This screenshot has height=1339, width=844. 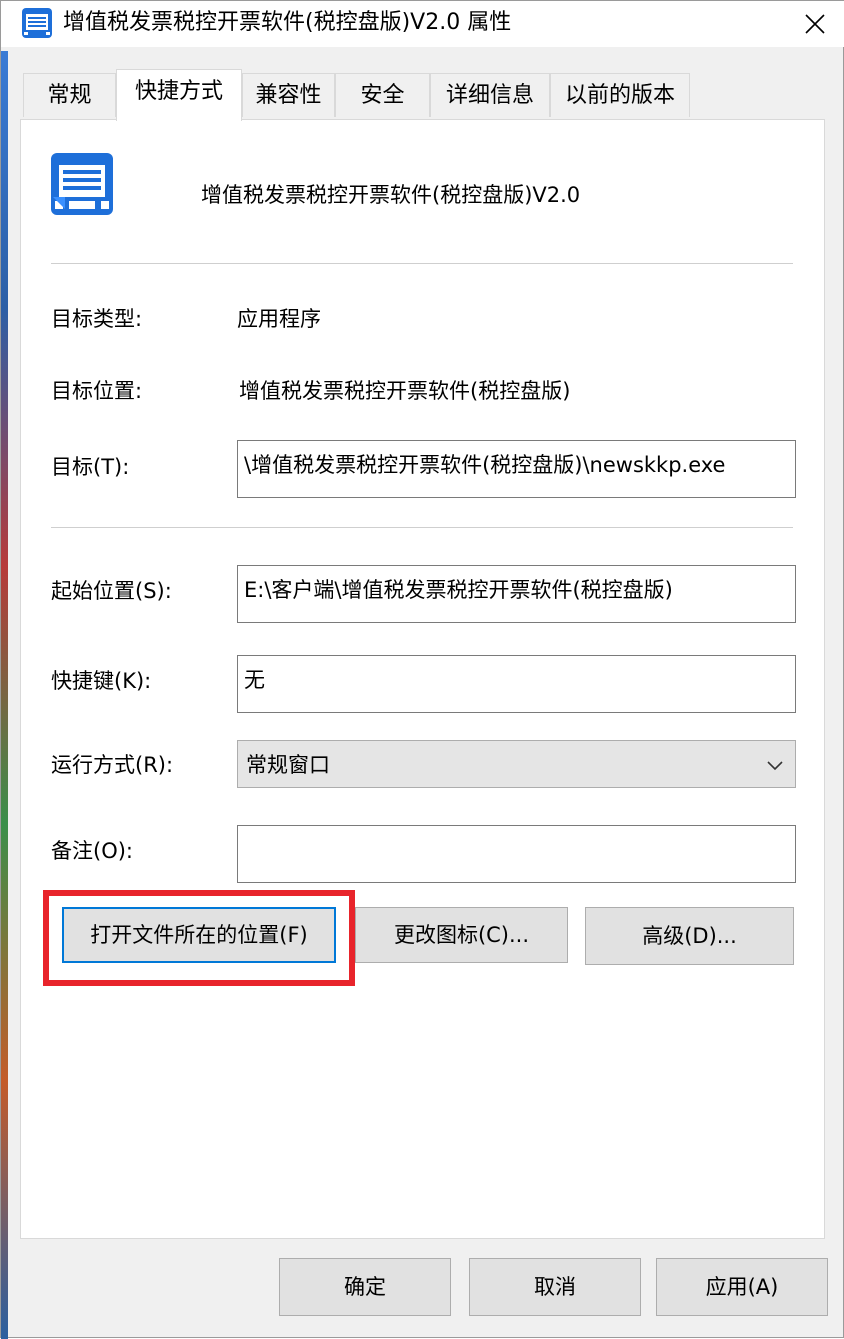 What do you see at coordinates (97, 319) in the screenshot?
I see `target-type-label: 目标类型:` at bounding box center [97, 319].